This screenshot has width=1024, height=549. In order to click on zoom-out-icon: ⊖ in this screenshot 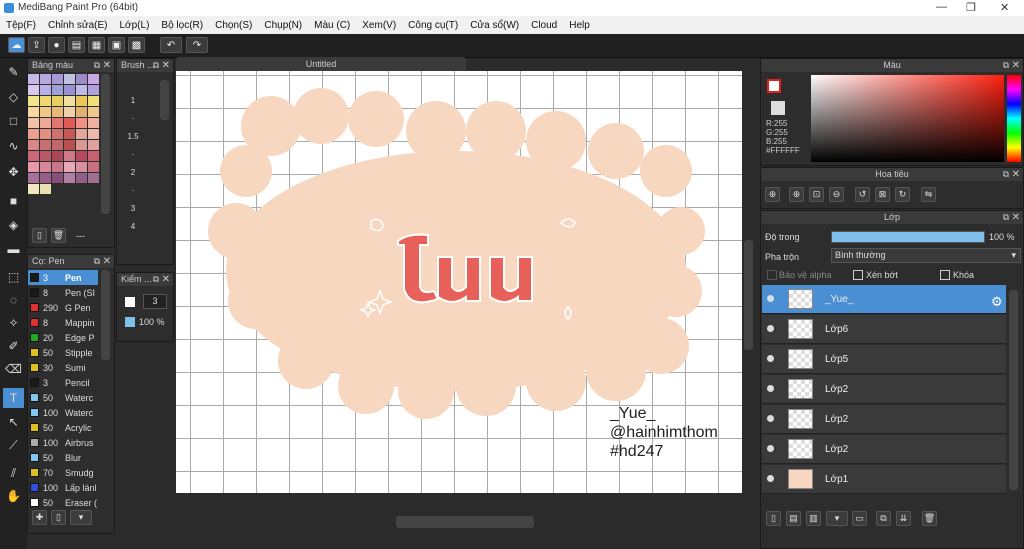, I will do `click(836, 194)`.